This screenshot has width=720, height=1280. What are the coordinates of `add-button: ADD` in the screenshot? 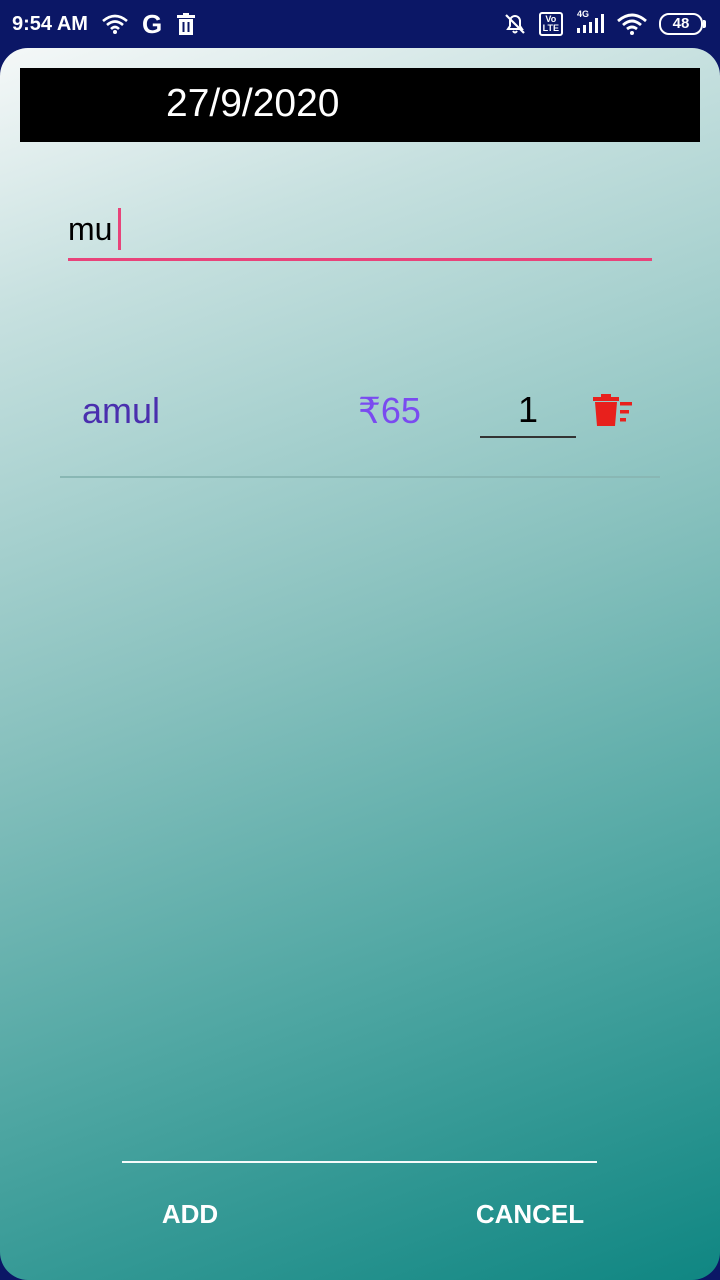 It's located at (190, 1214).